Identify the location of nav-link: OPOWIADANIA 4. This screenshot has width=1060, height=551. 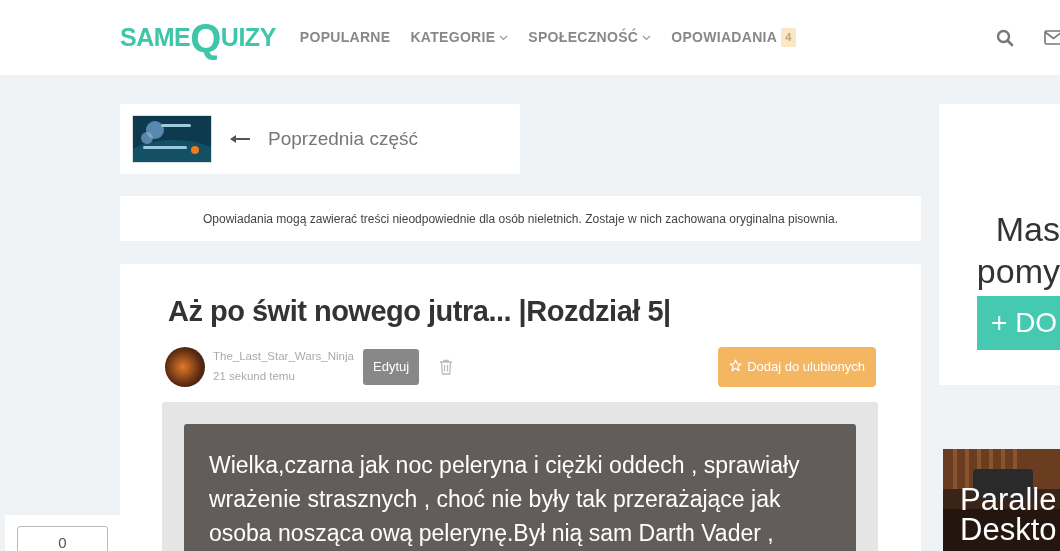
(733, 37).